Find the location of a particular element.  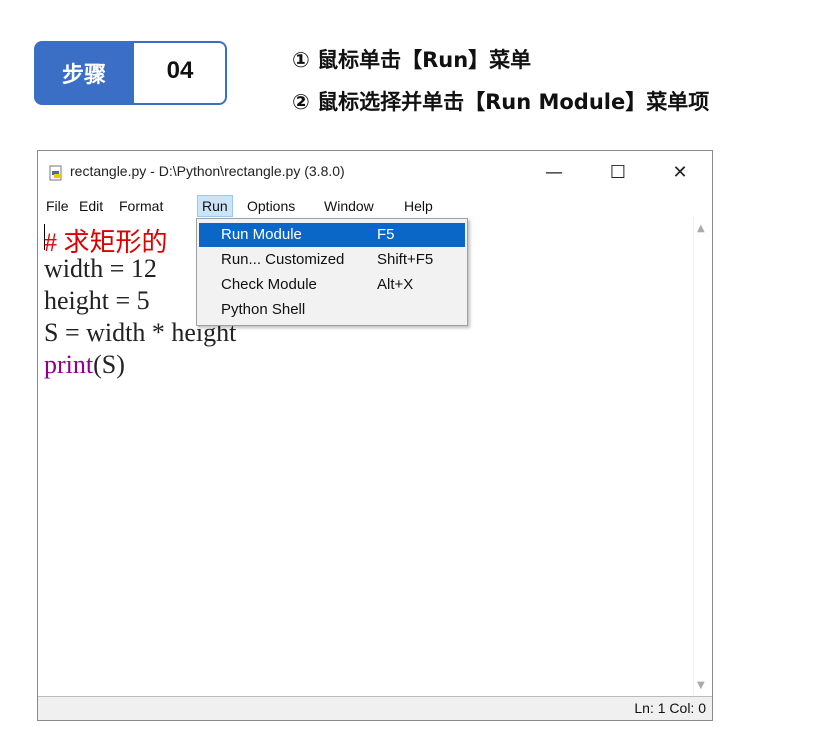

python-file-icon is located at coordinates (56, 173).